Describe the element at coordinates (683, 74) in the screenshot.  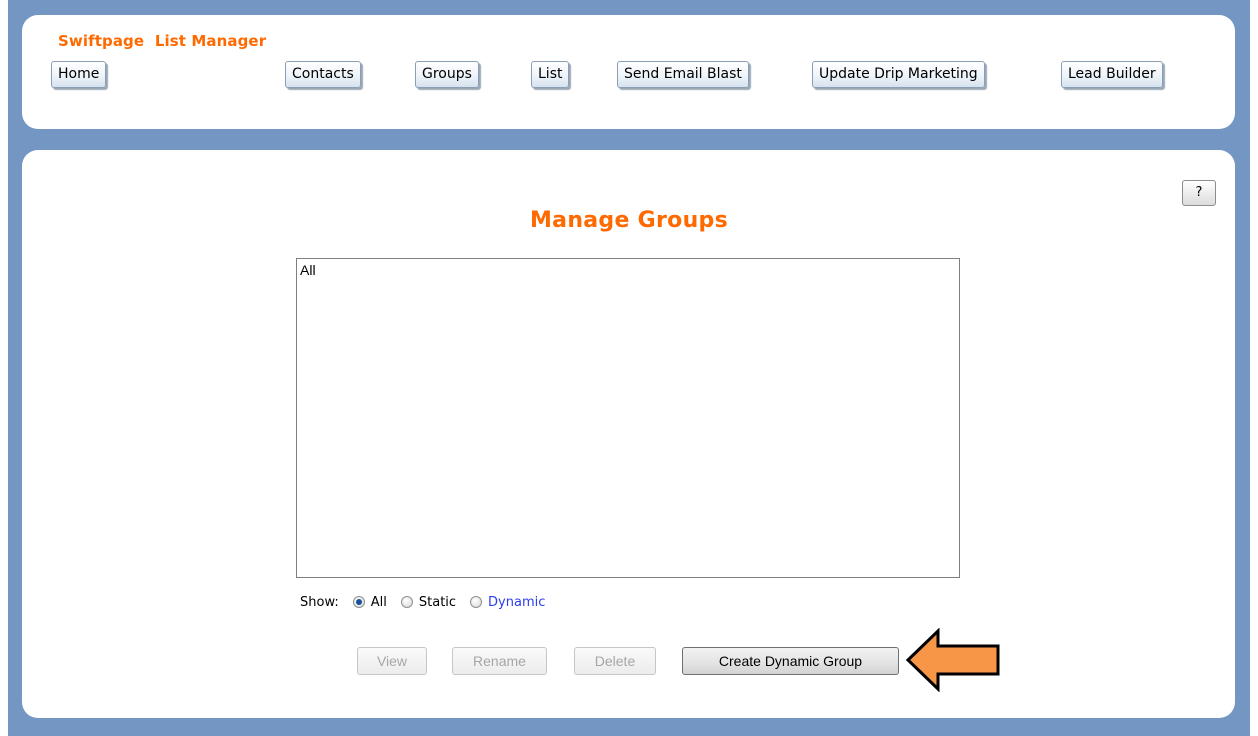
I see `nav-send-email-blast-button: Send Email Blast` at that location.